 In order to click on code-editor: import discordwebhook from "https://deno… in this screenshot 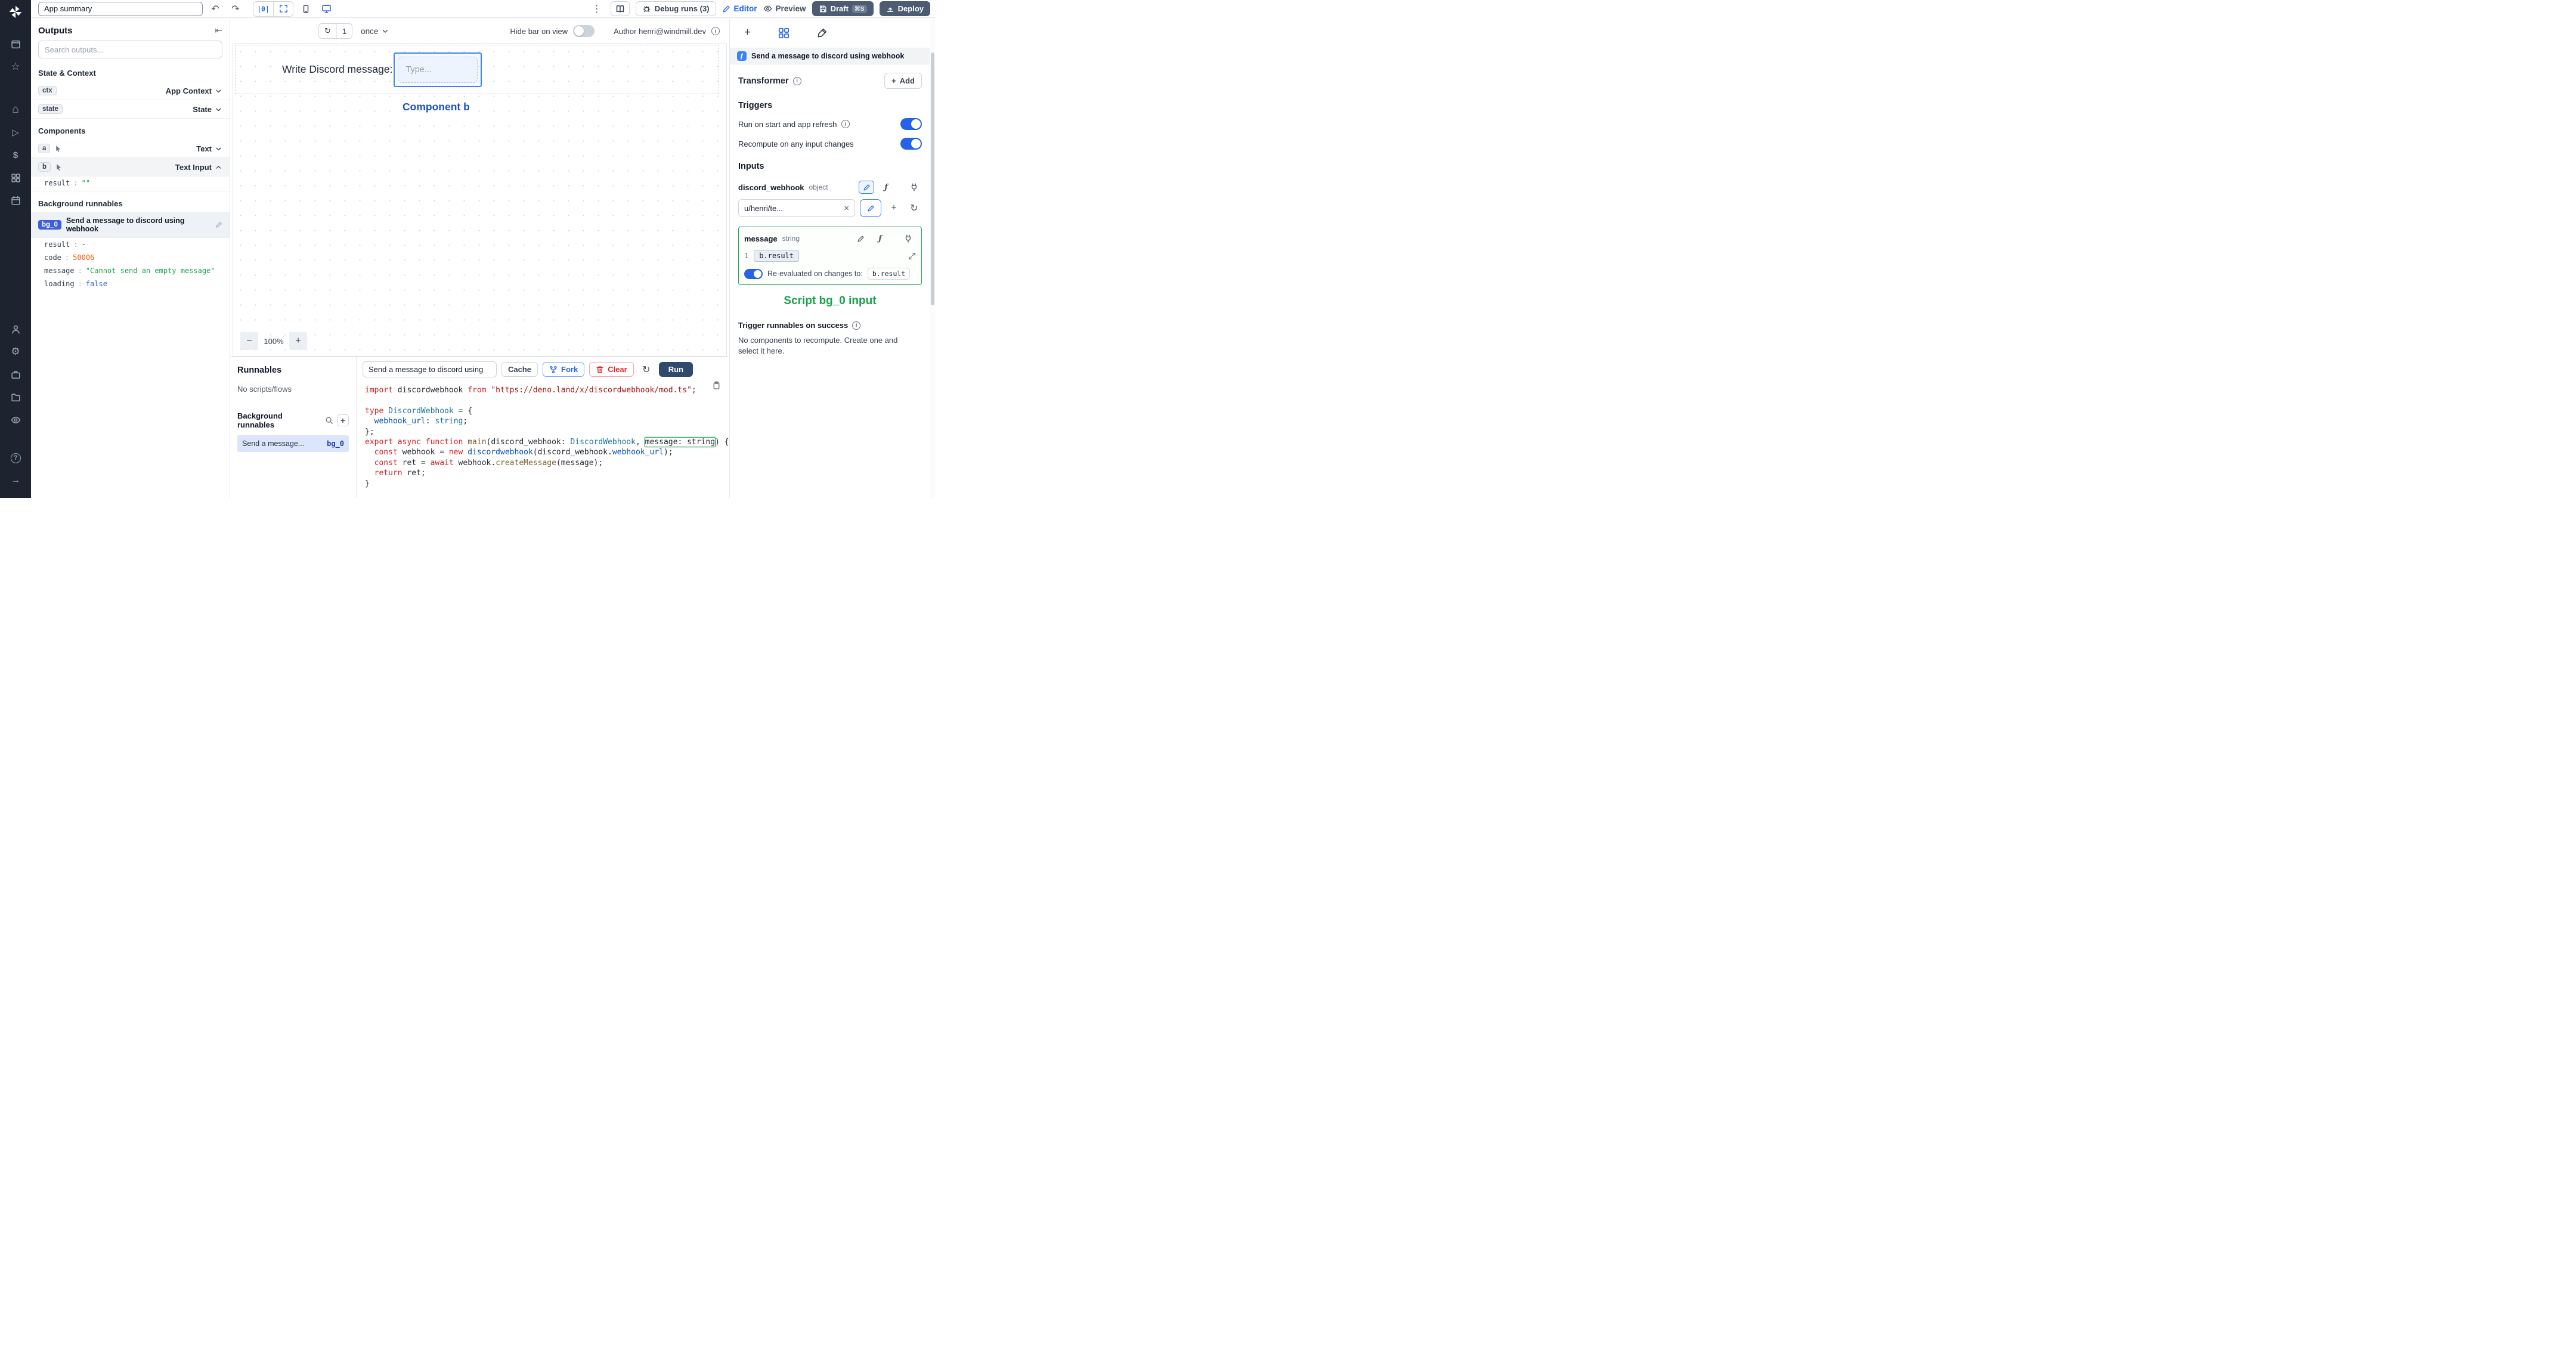, I will do `click(543, 440)`.